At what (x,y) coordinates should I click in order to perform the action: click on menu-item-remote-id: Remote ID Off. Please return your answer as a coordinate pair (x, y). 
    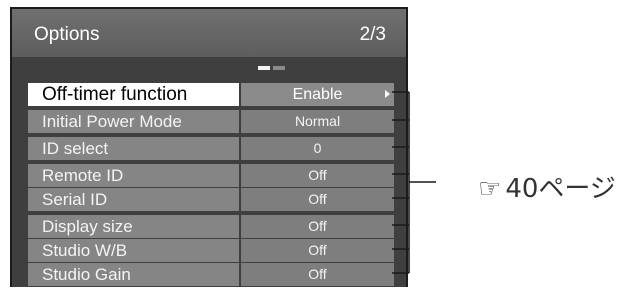
    Looking at the image, I should click on (211, 175).